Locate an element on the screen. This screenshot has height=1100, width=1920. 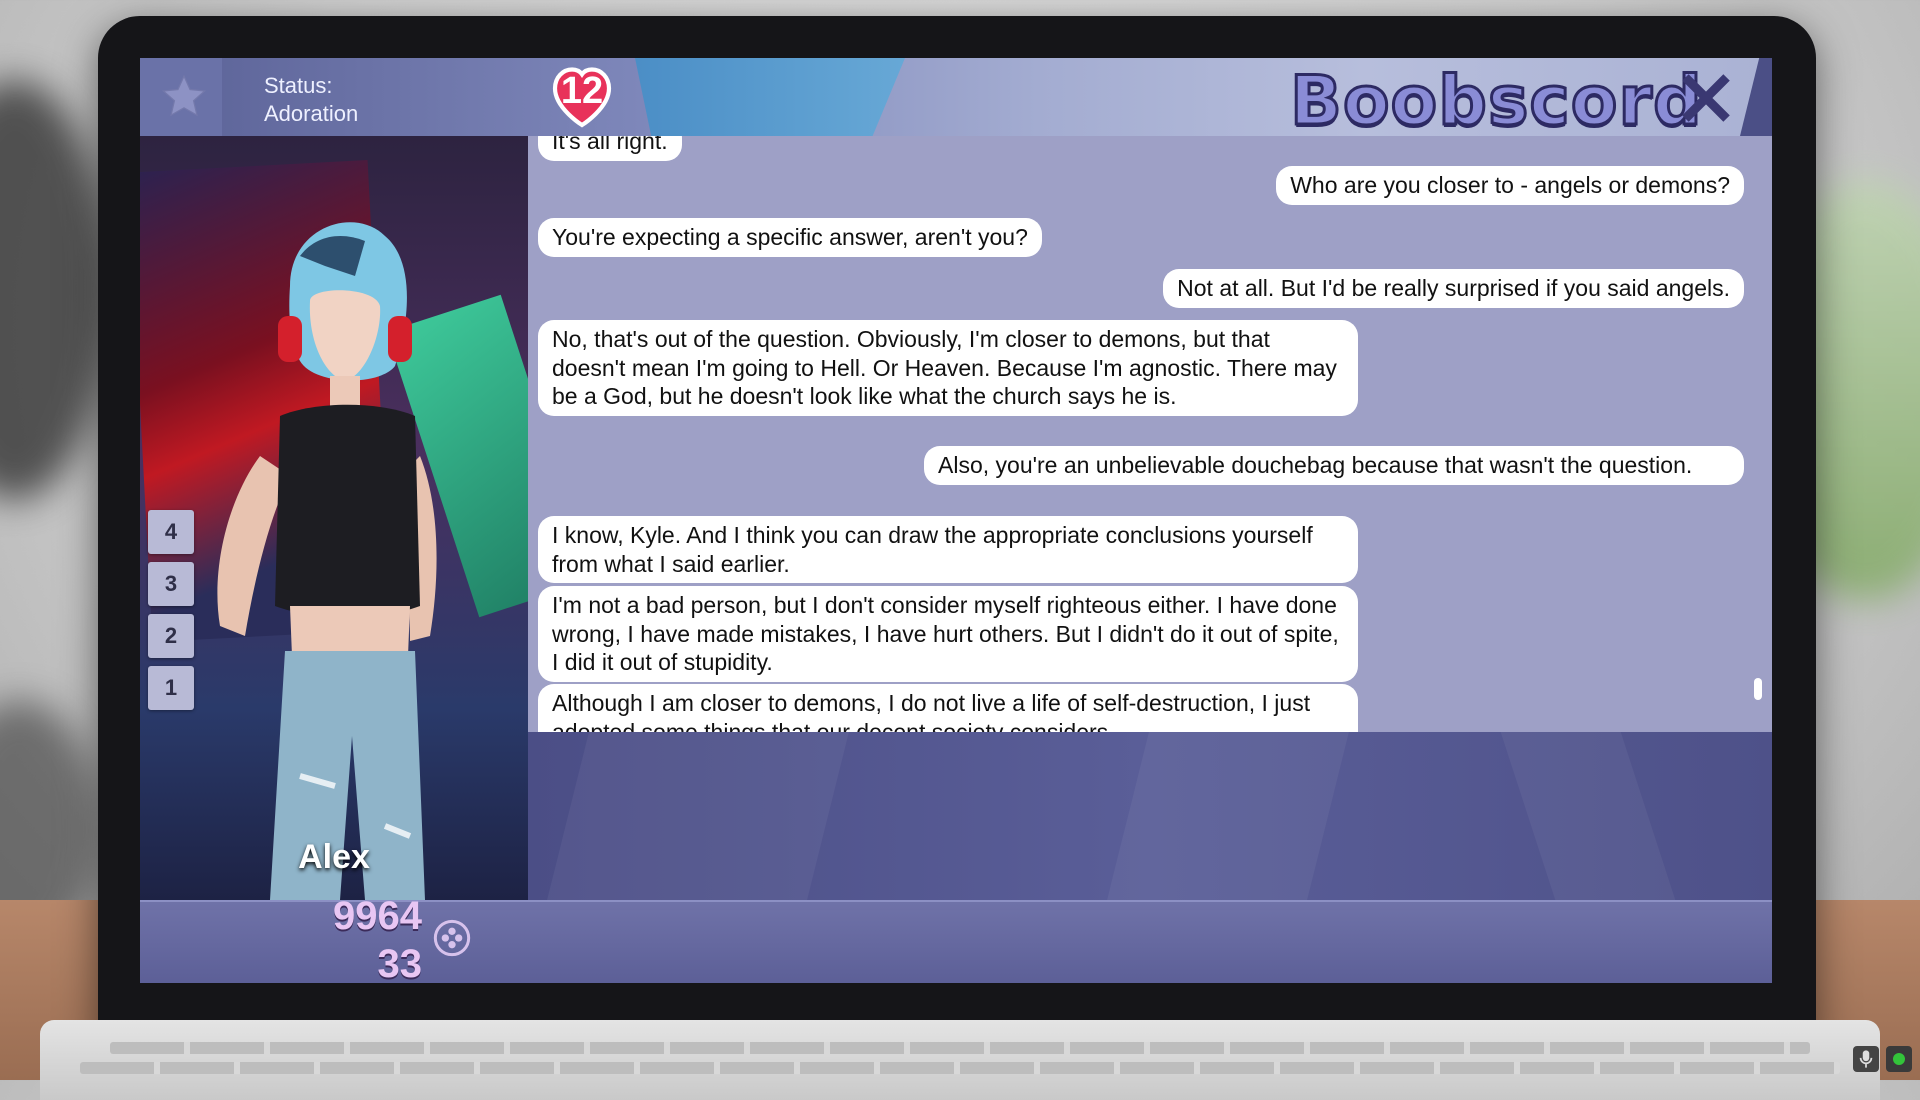
score-primary: 9964 is located at coordinates (377, 916).